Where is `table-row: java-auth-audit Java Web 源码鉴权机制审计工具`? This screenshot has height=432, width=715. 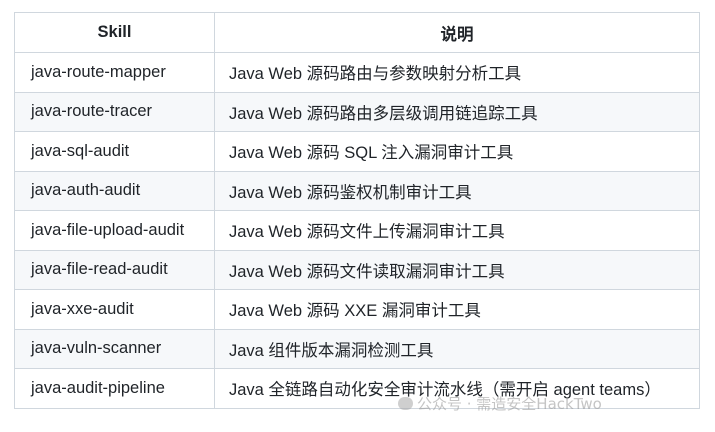 table-row: java-auth-audit Java Web 源码鉴权机制审计工具 is located at coordinates (357, 190).